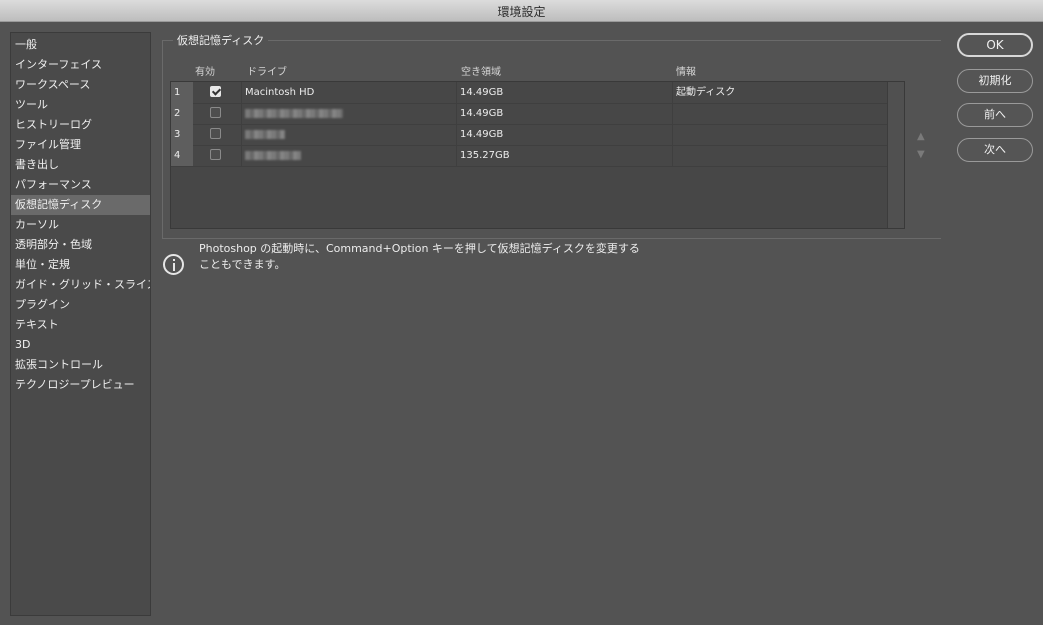 The image size is (1043, 625). What do you see at coordinates (706, 92) in the screenshot?
I see `info-cell: 起動ディスク` at bounding box center [706, 92].